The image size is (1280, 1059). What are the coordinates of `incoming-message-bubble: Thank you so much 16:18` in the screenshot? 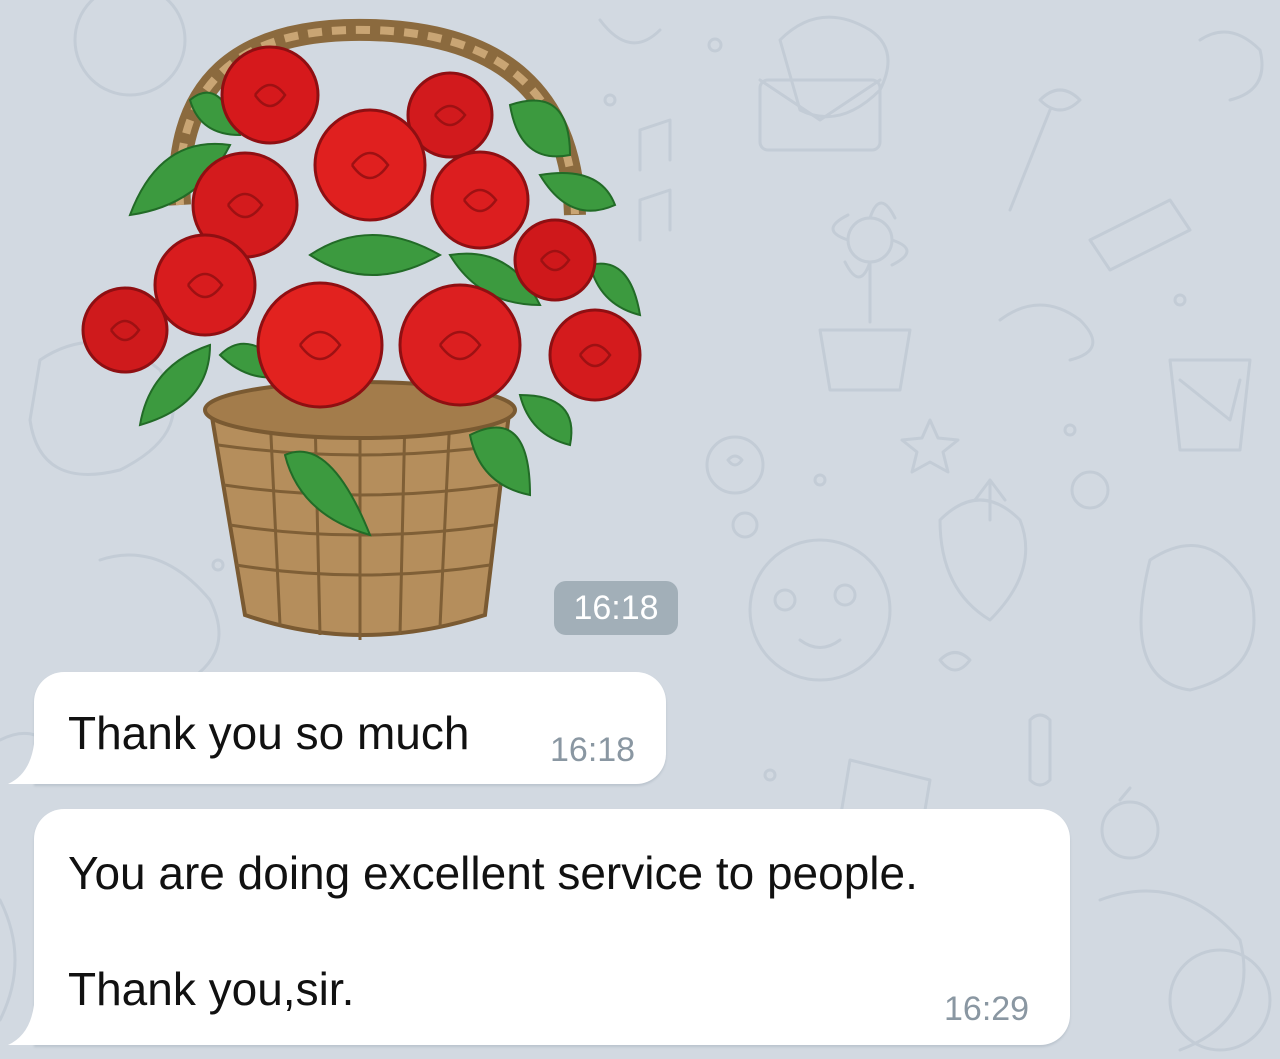 It's located at (337, 728).